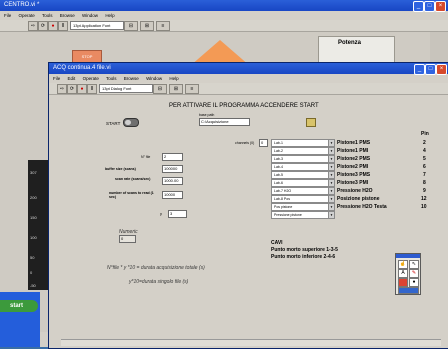 The image size is (448, 349). I want to click on front-reorder-icon: ≡, so click(192, 89).